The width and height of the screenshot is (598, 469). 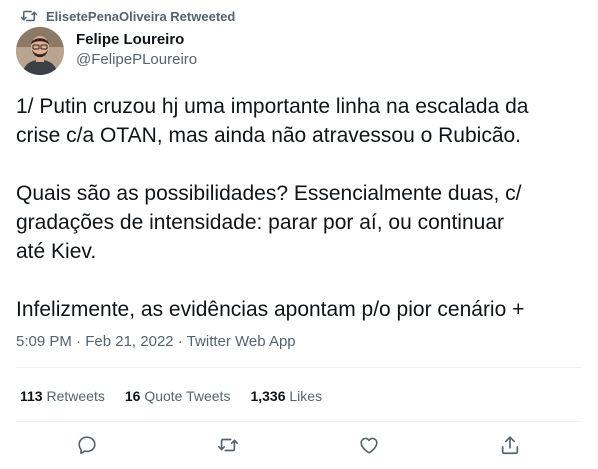 I want to click on retweet-button, so click(x=228, y=445).